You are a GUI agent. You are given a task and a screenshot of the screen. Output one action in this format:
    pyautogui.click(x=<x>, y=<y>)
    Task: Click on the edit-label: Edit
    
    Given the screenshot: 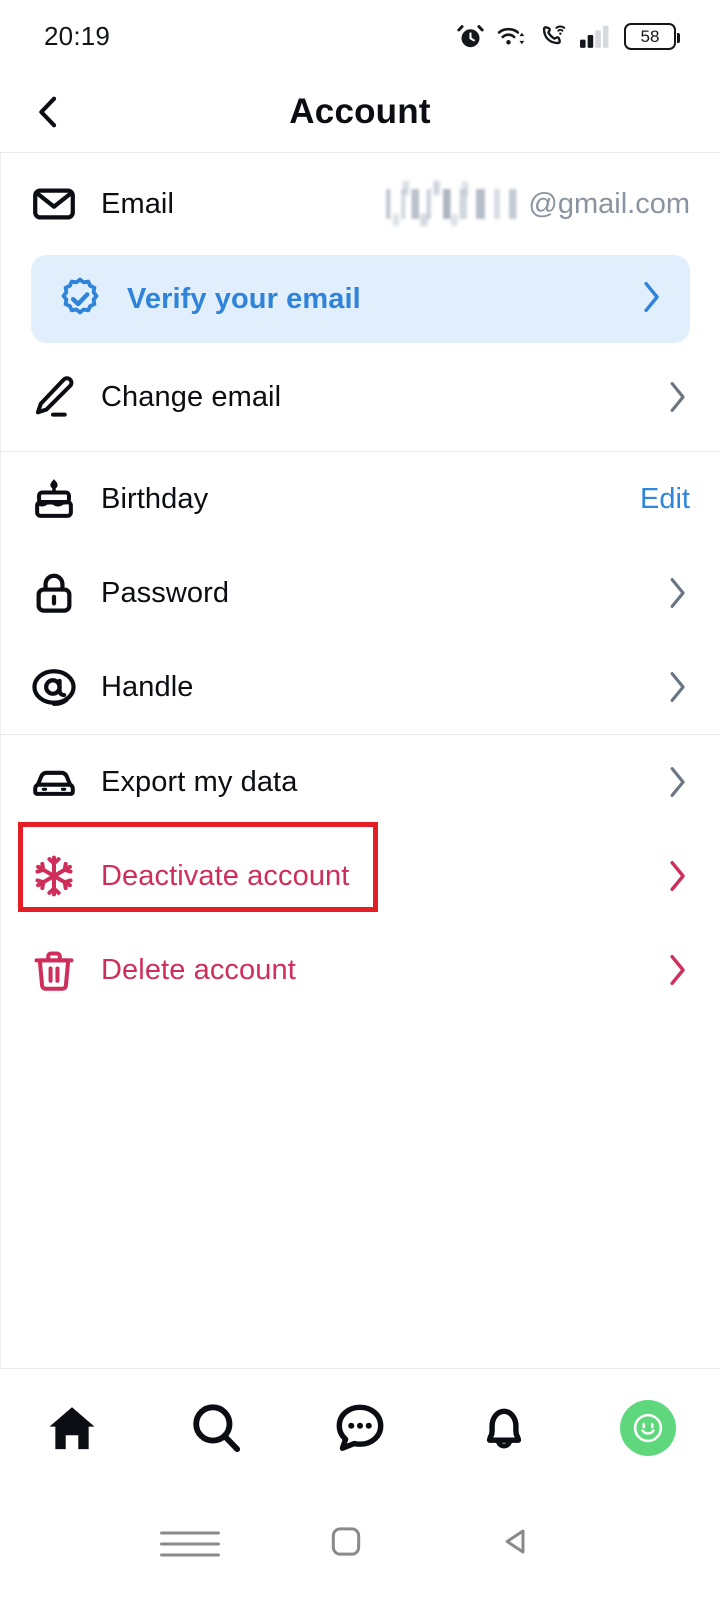 What is the action you would take?
    pyautogui.click(x=665, y=498)
    